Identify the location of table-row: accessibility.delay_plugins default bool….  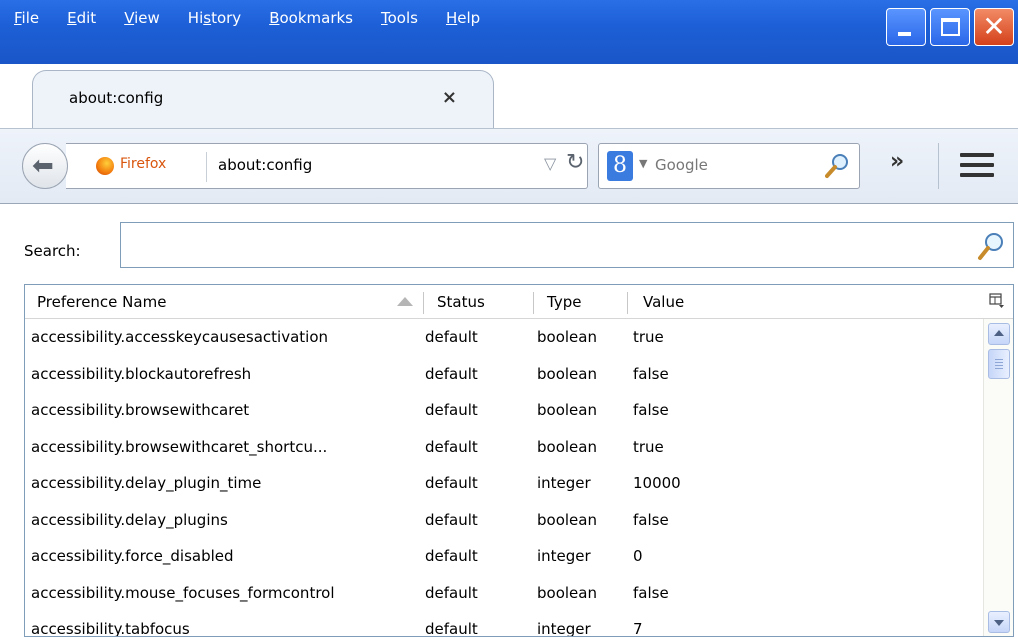
(501, 520).